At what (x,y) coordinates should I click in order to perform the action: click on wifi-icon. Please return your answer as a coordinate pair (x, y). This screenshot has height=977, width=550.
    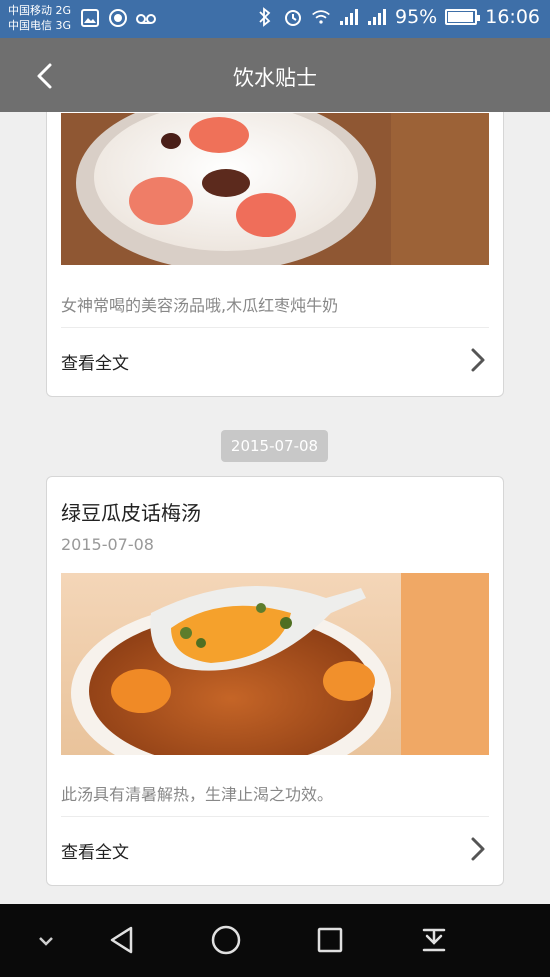
    Looking at the image, I should click on (321, 17).